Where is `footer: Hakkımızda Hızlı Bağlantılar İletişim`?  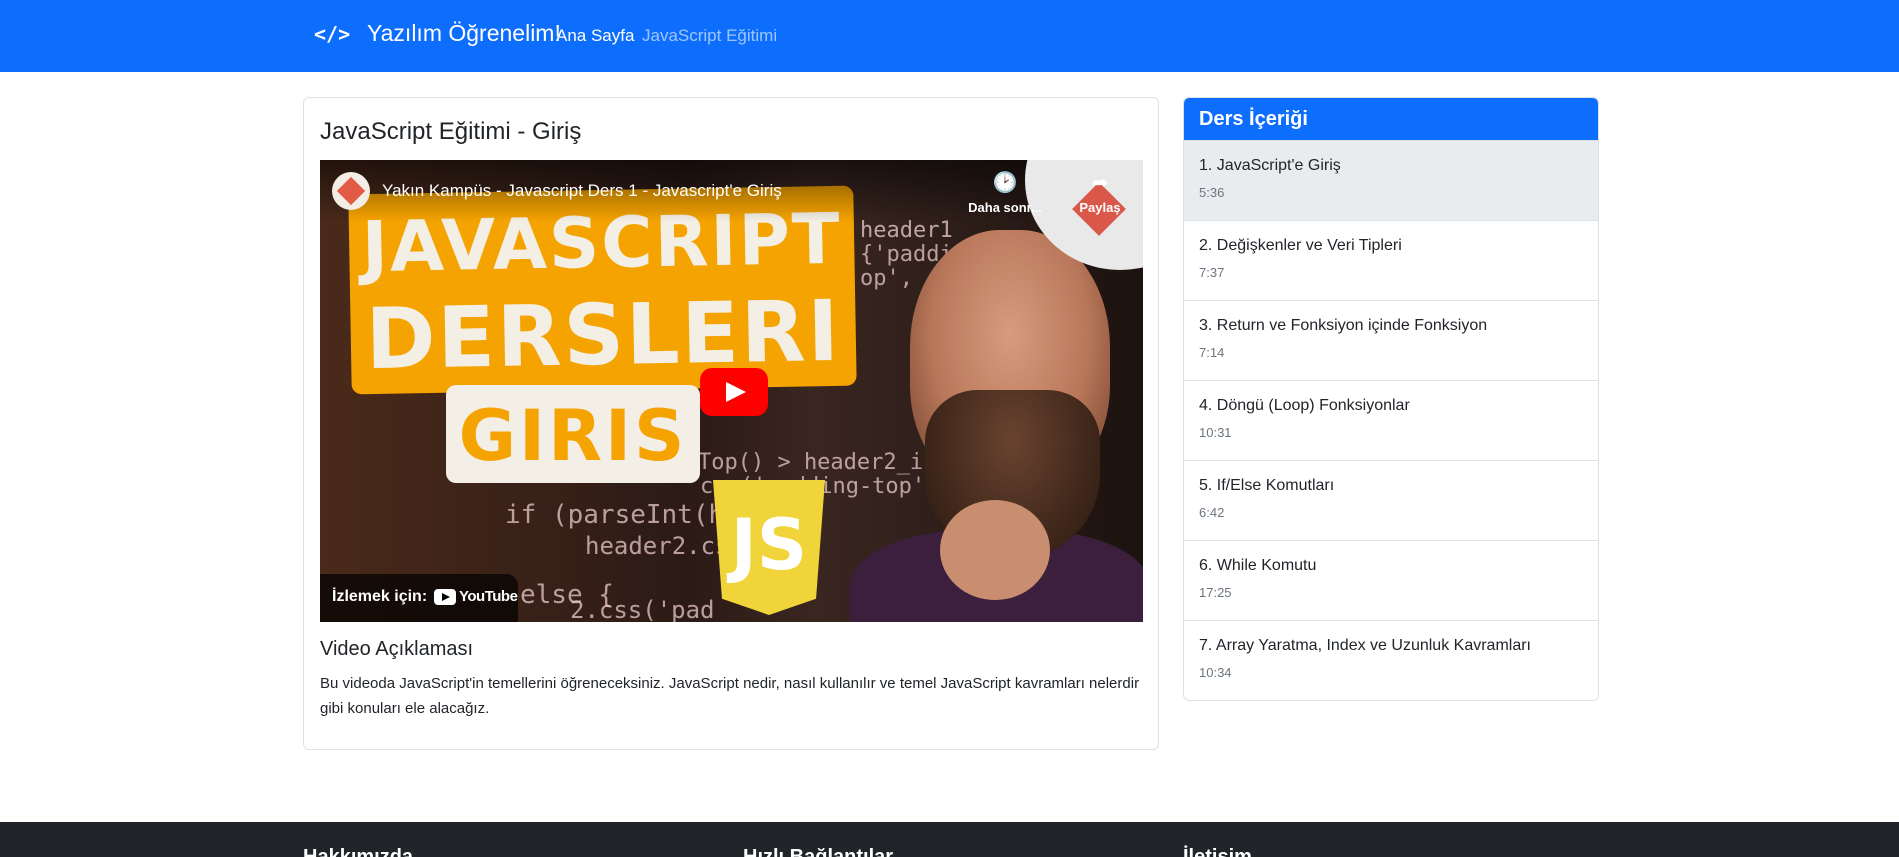 footer: Hakkımızda Hızlı Bağlantılar İletişim is located at coordinates (949, 839).